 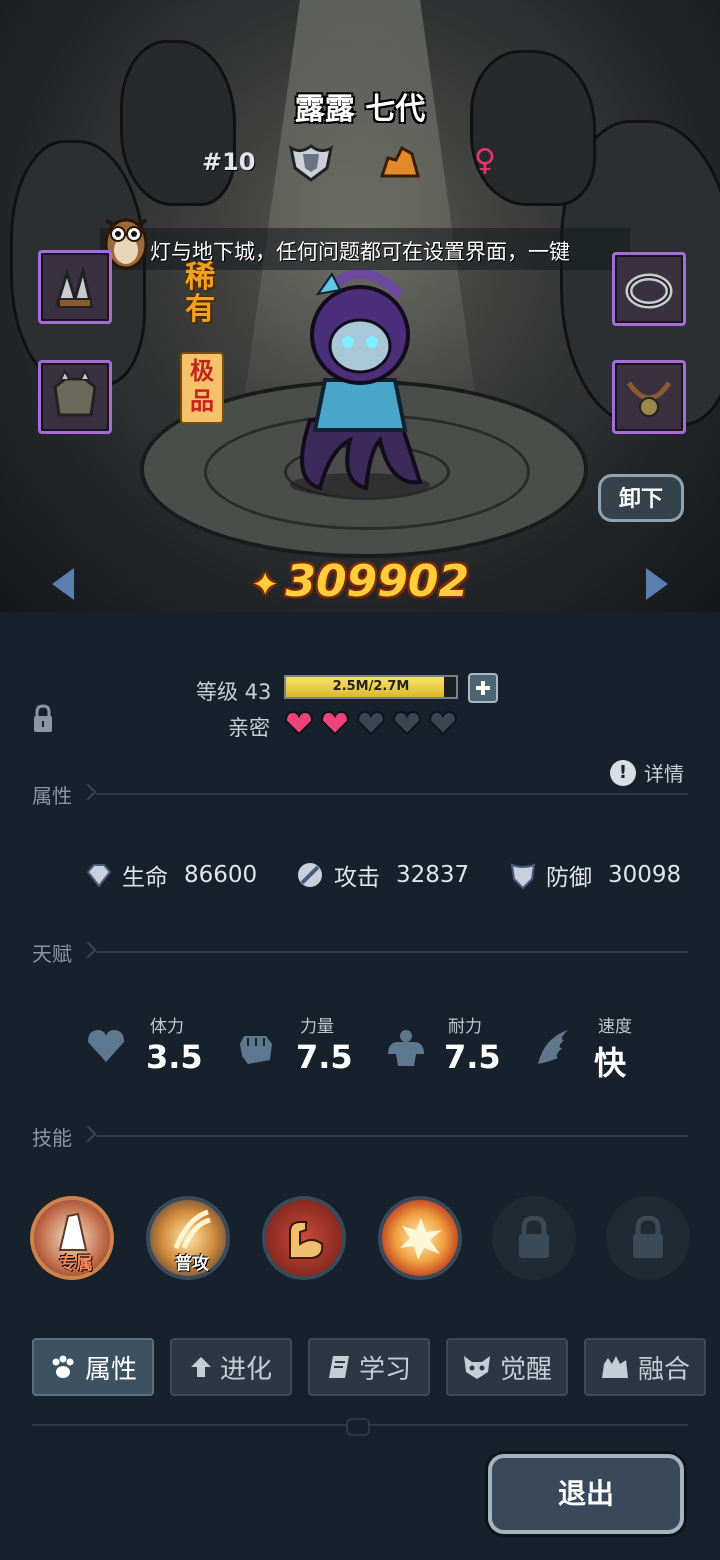 I want to click on section-title: 属性, so click(x=52, y=796).